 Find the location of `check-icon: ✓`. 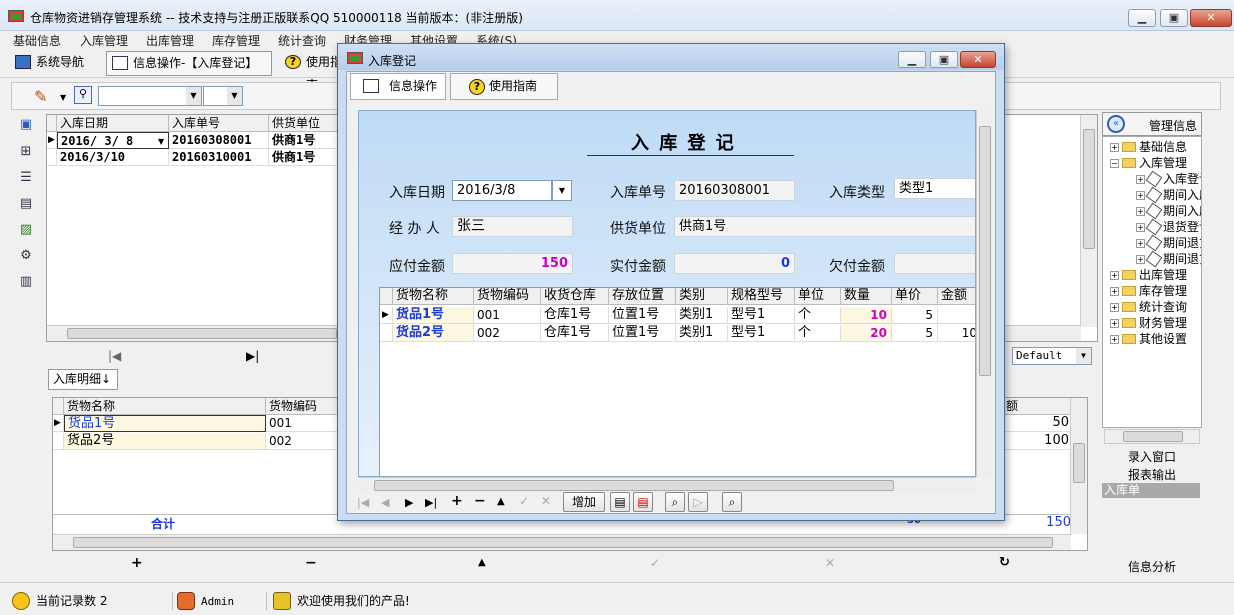

check-icon: ✓ is located at coordinates (655, 563).